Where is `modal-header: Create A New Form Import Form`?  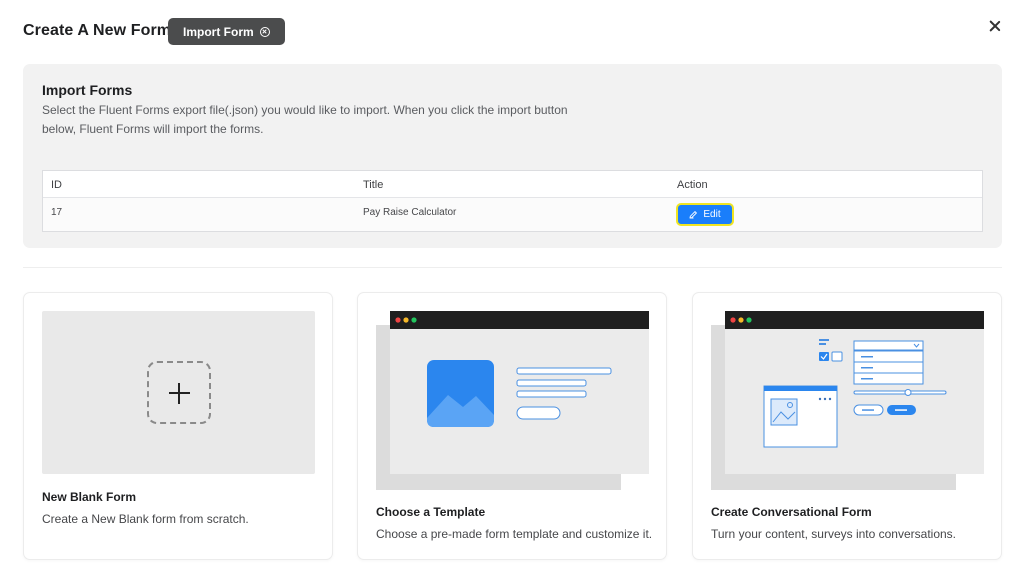 modal-header: Create A New Form Import Form is located at coordinates (512, 32).